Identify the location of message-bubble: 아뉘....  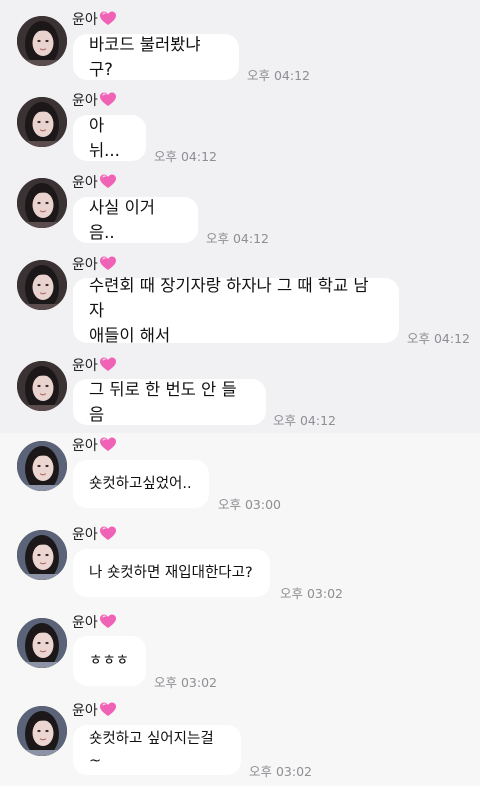
(109, 138).